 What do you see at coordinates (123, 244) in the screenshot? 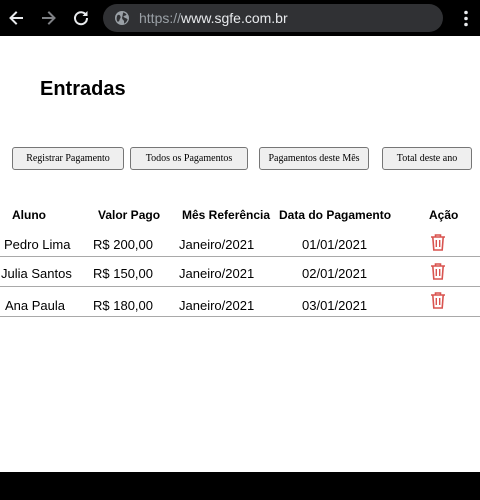
I see `cell-amount: R$ 200,00` at bounding box center [123, 244].